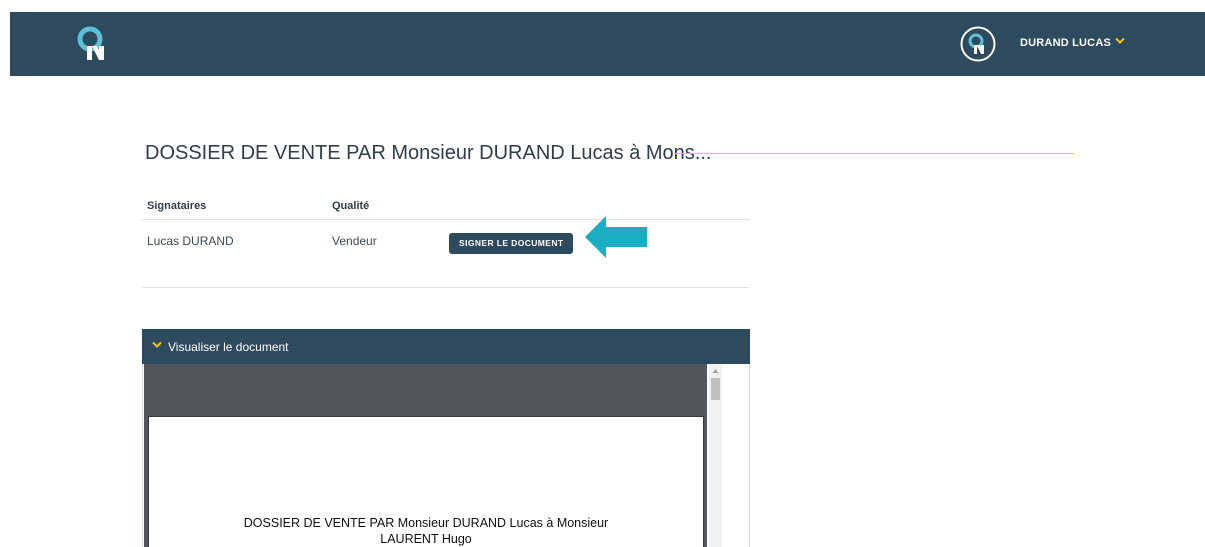 This screenshot has height=547, width=1205. I want to click on user-menu: DURAND LUCAS, so click(1072, 43).